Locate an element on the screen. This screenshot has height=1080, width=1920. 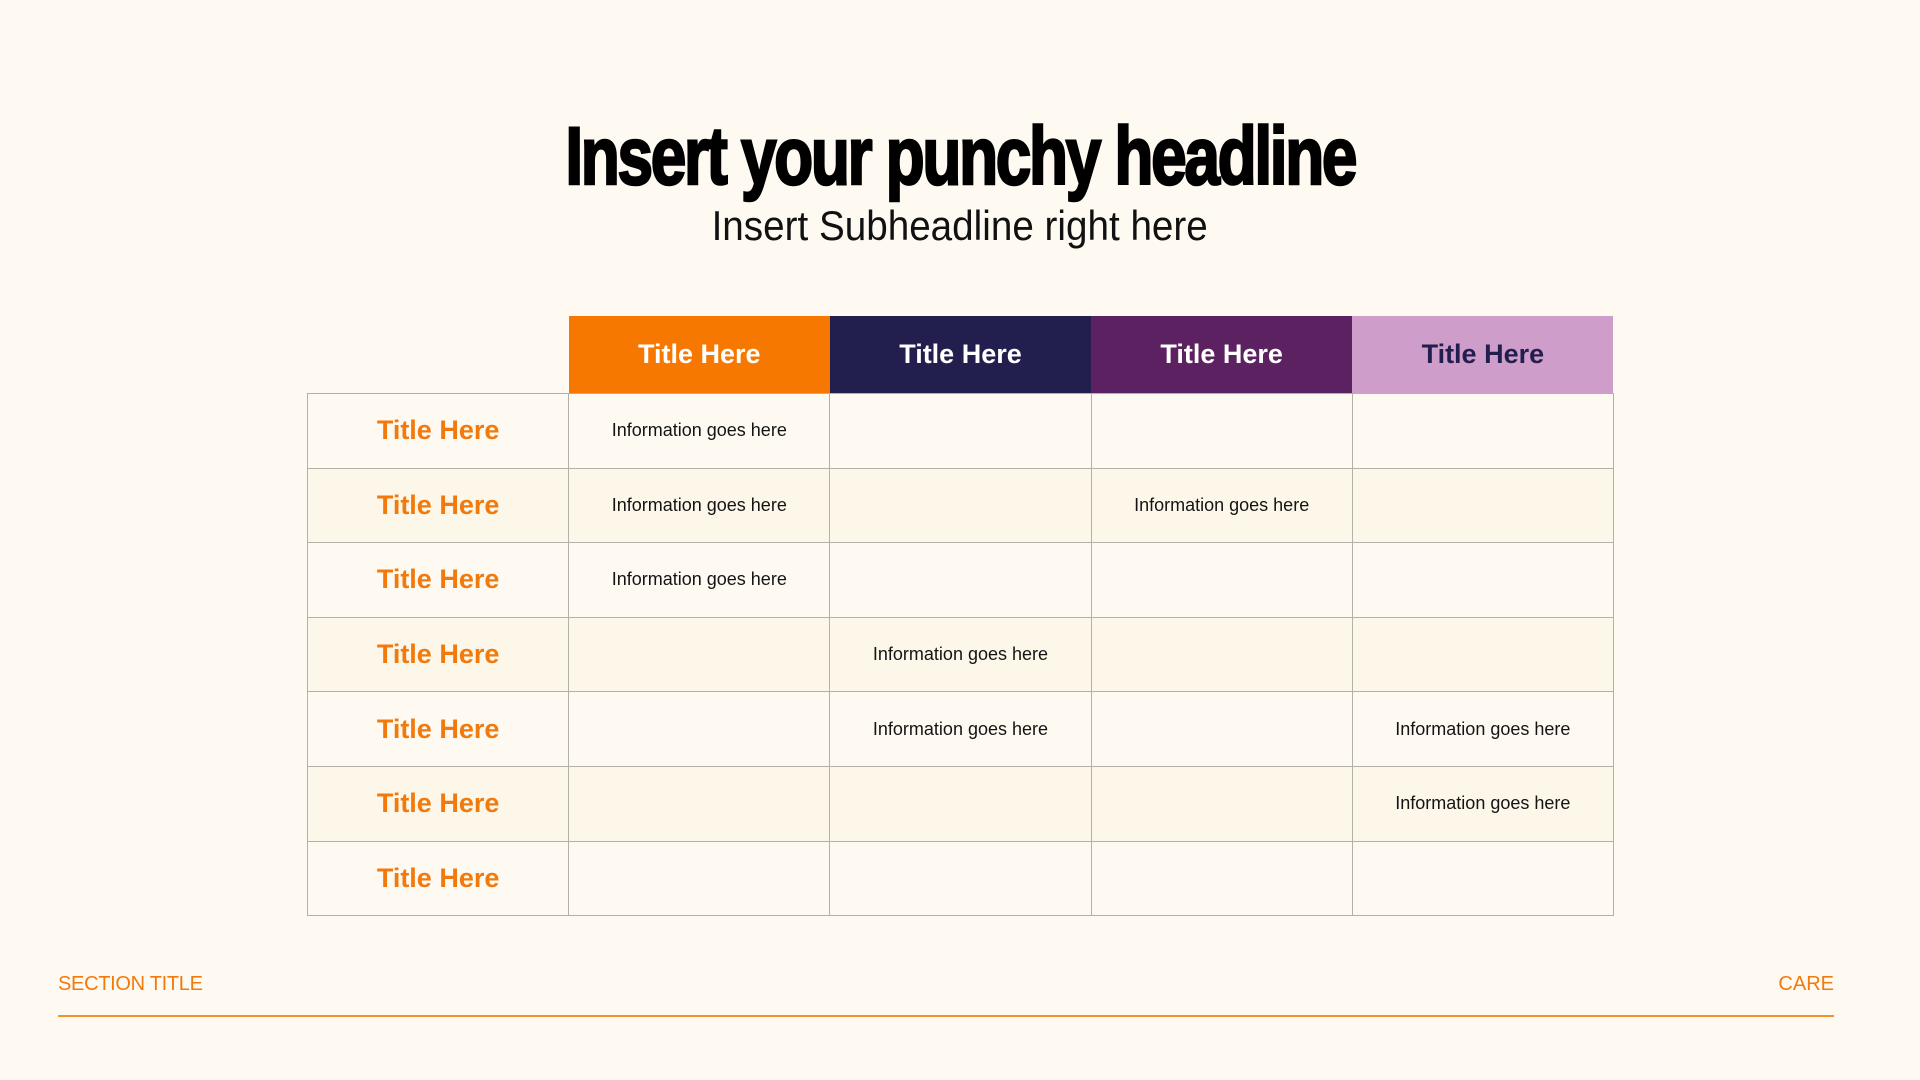
footer-section-title: SECTION TITLE is located at coordinates (130, 984).